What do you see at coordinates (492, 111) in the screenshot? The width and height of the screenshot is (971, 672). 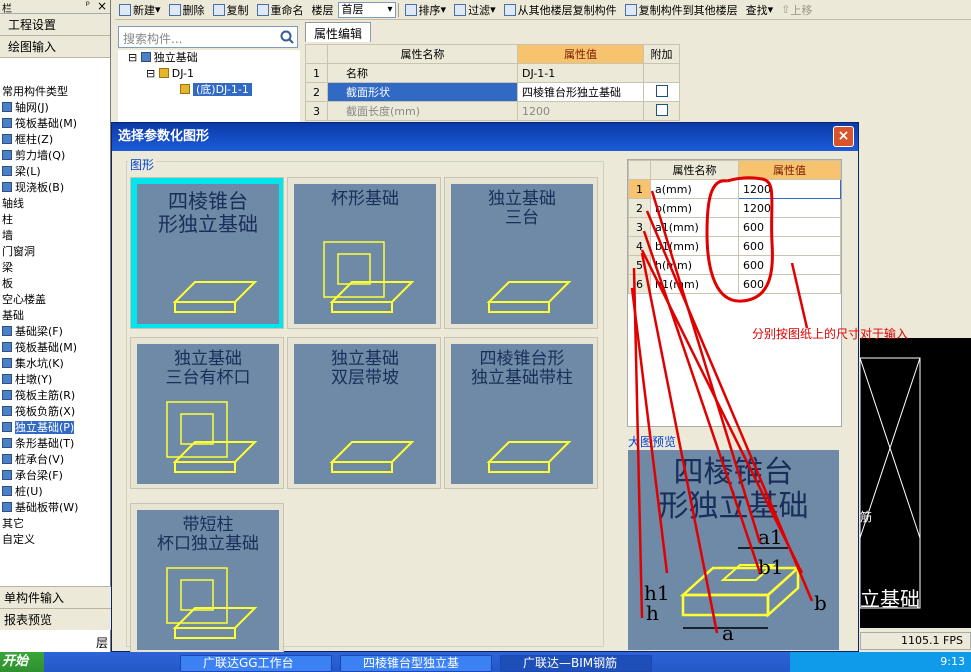 I see `table-row: 3 截面长度(mm) 1200` at bounding box center [492, 111].